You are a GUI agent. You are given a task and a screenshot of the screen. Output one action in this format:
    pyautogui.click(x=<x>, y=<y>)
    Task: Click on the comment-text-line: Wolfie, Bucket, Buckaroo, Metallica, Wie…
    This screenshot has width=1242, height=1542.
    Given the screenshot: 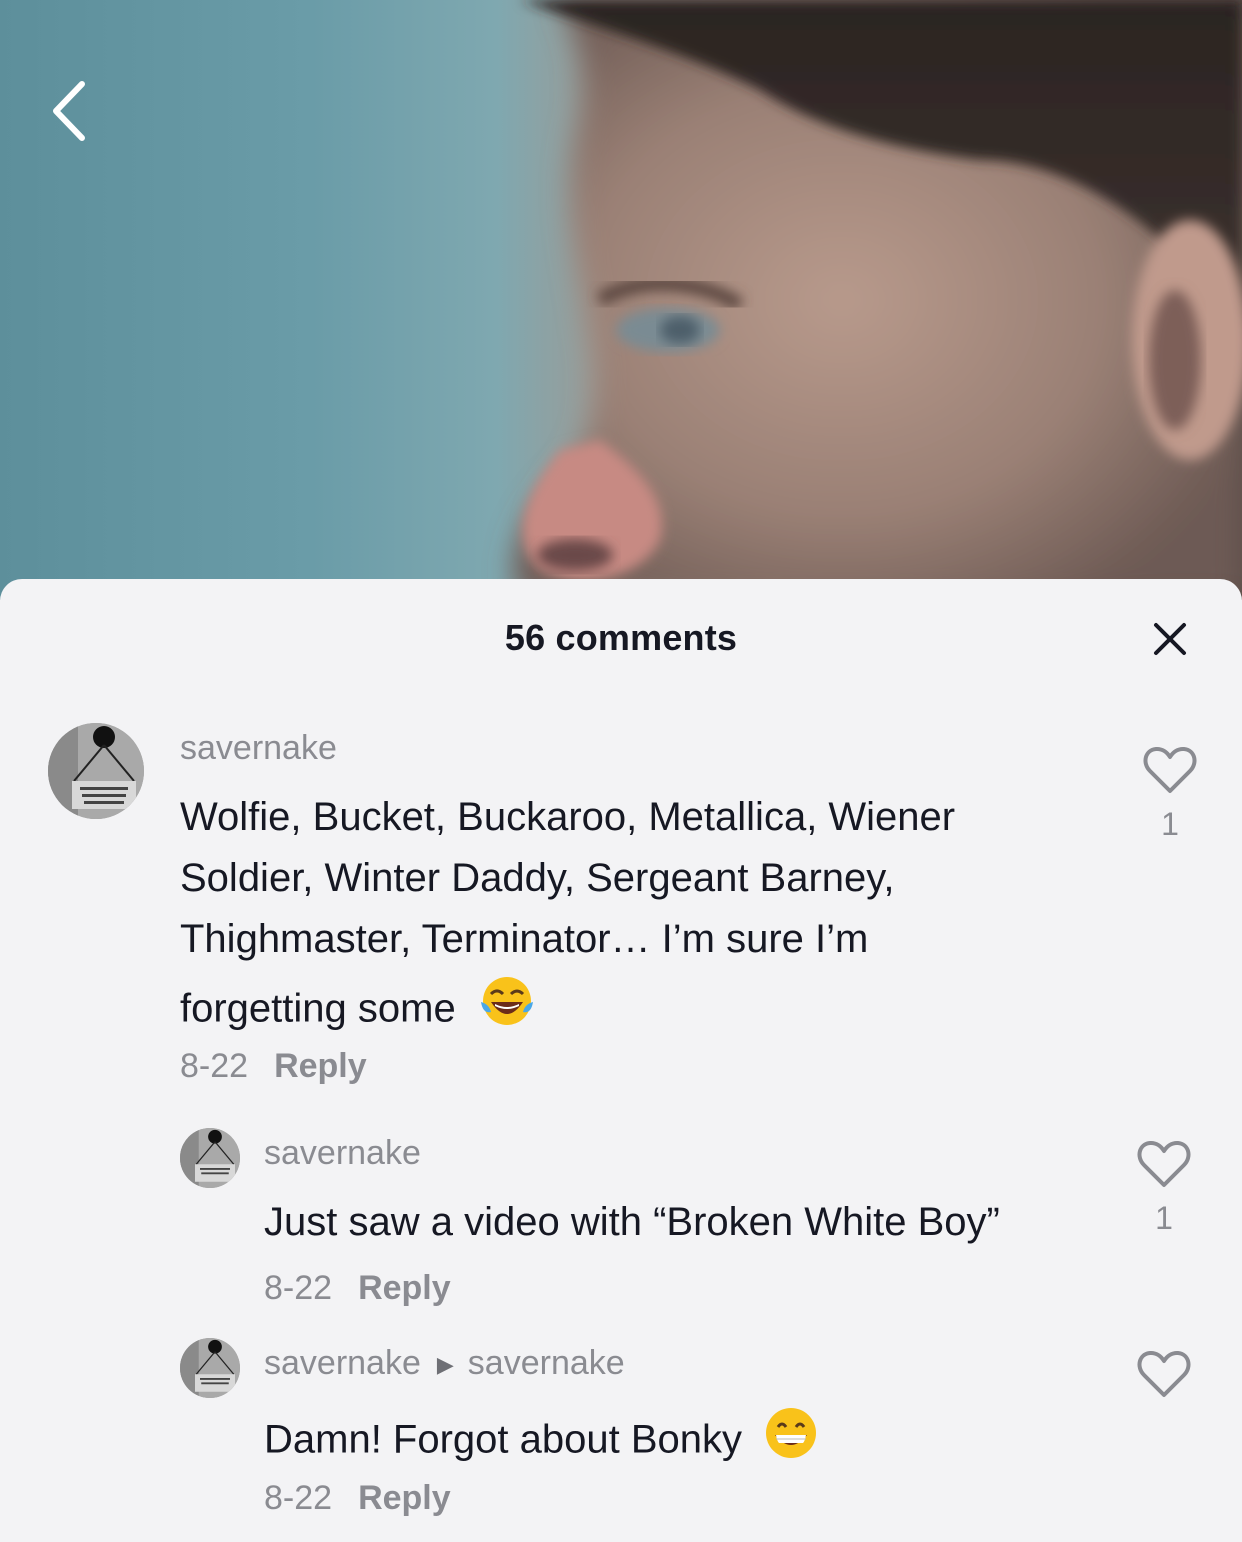 What is the action you would take?
    pyautogui.click(x=568, y=817)
    